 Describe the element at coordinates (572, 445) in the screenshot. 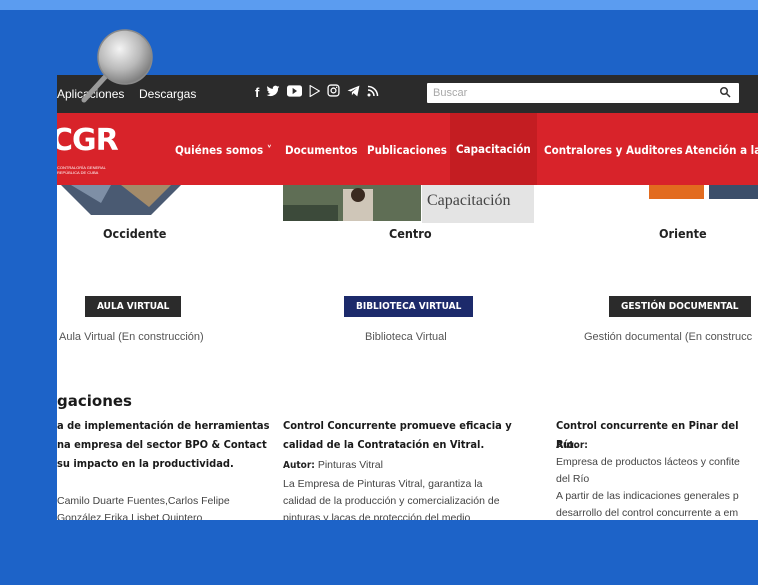

I see `article-3-author: Autor:` at that location.